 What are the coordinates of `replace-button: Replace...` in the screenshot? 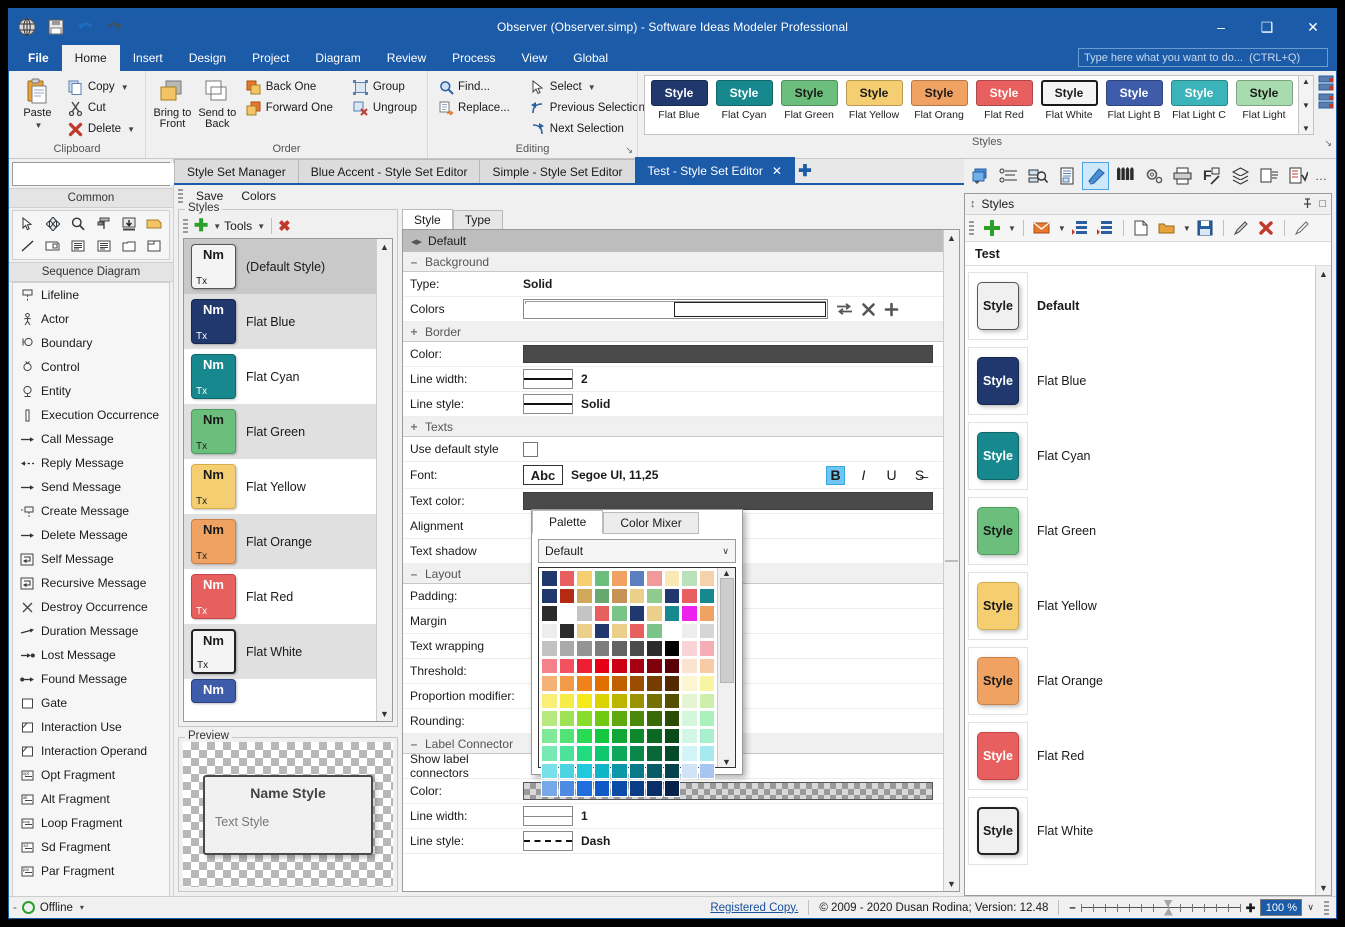 It's located at (474, 108).